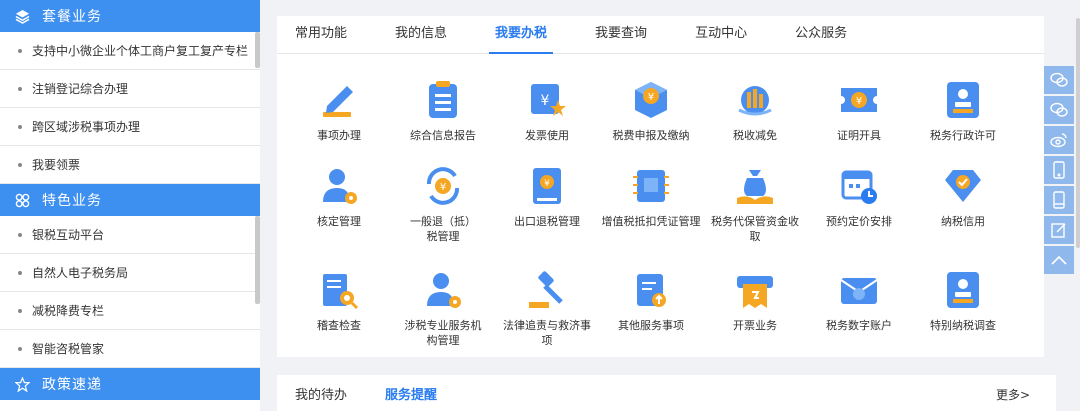 This screenshot has height=411, width=1080. I want to click on func-item: ¥ 出口退税管理, so click(547, 196).